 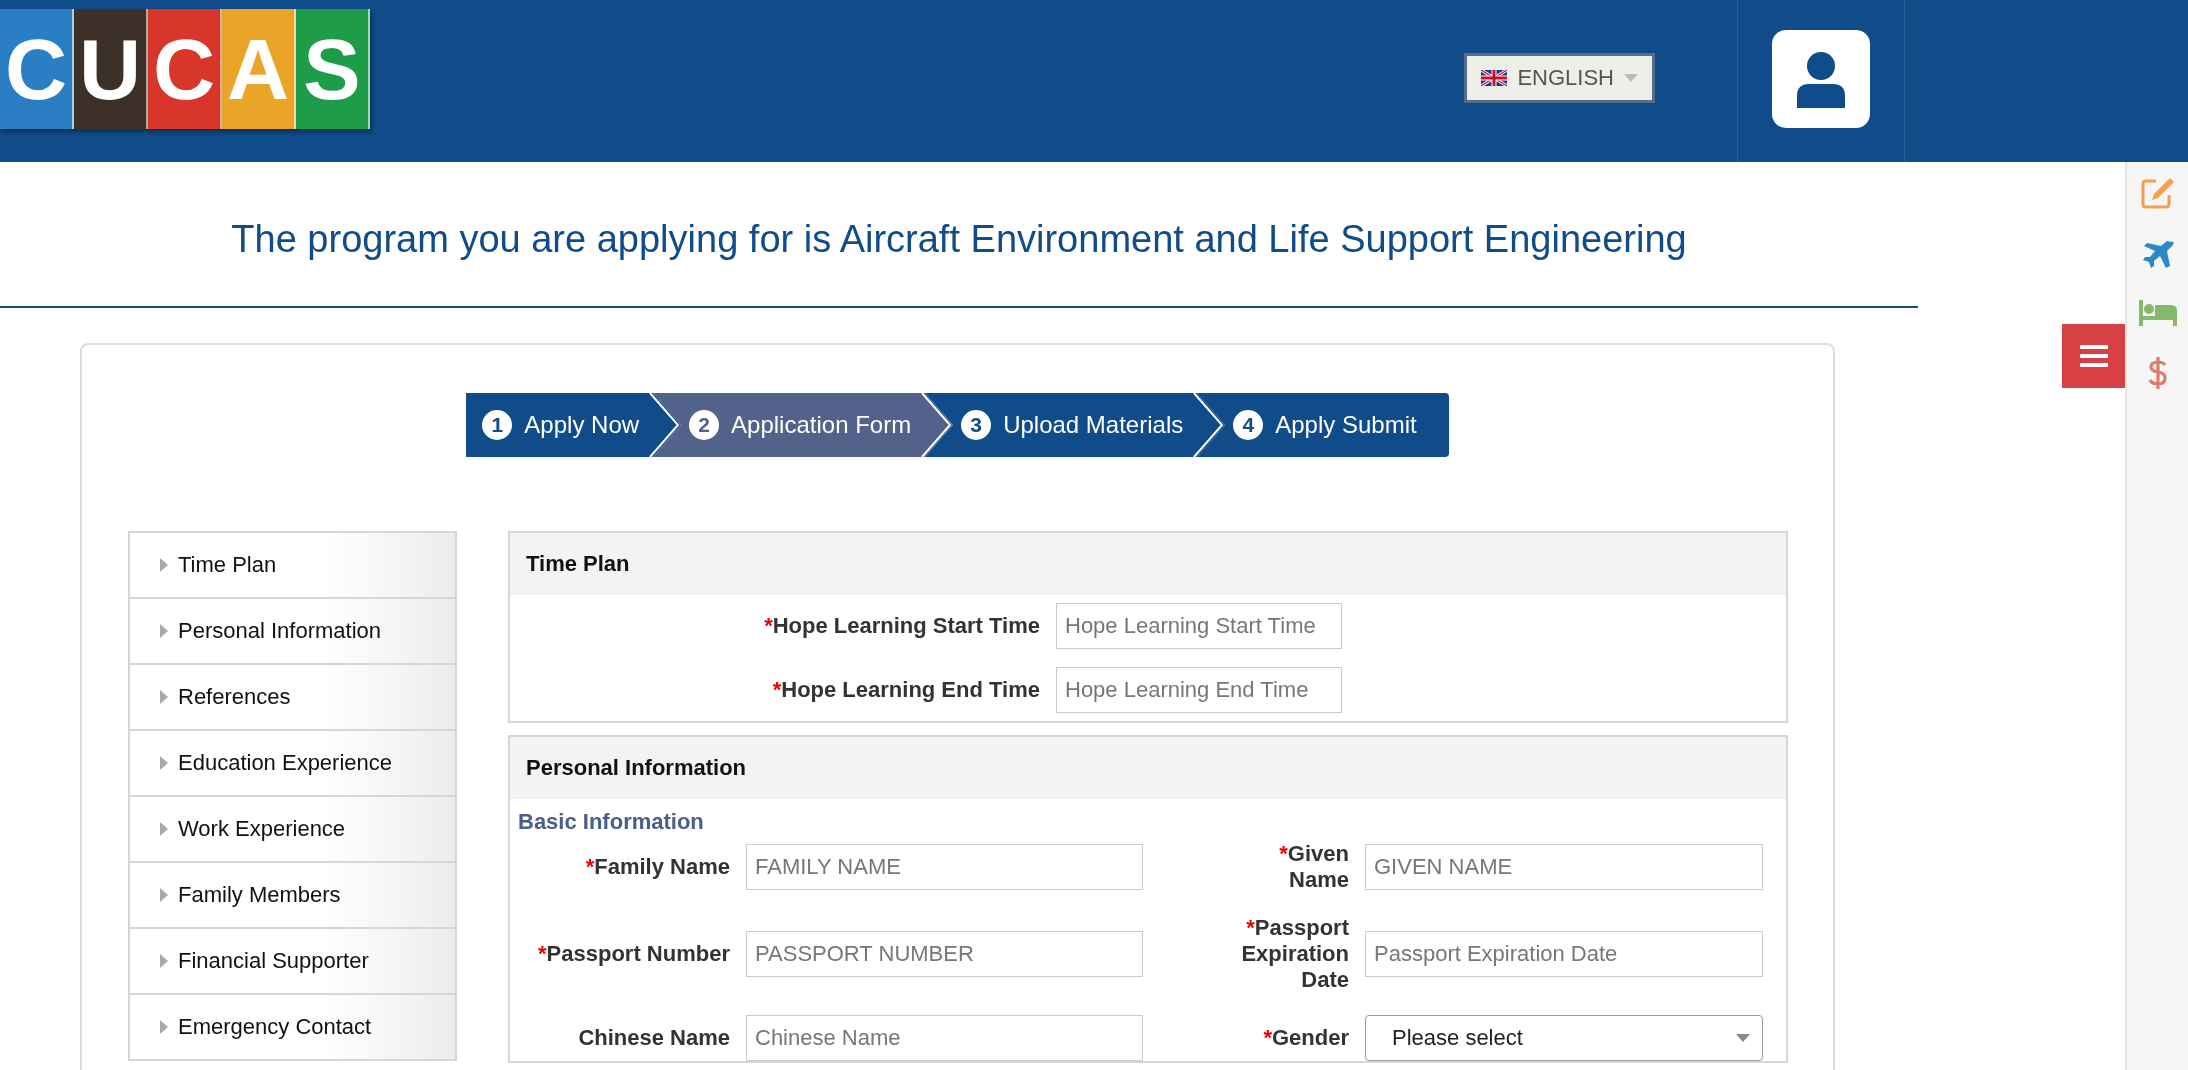 What do you see at coordinates (611, 822) in the screenshot?
I see `subsection-heading: Basic Information` at bounding box center [611, 822].